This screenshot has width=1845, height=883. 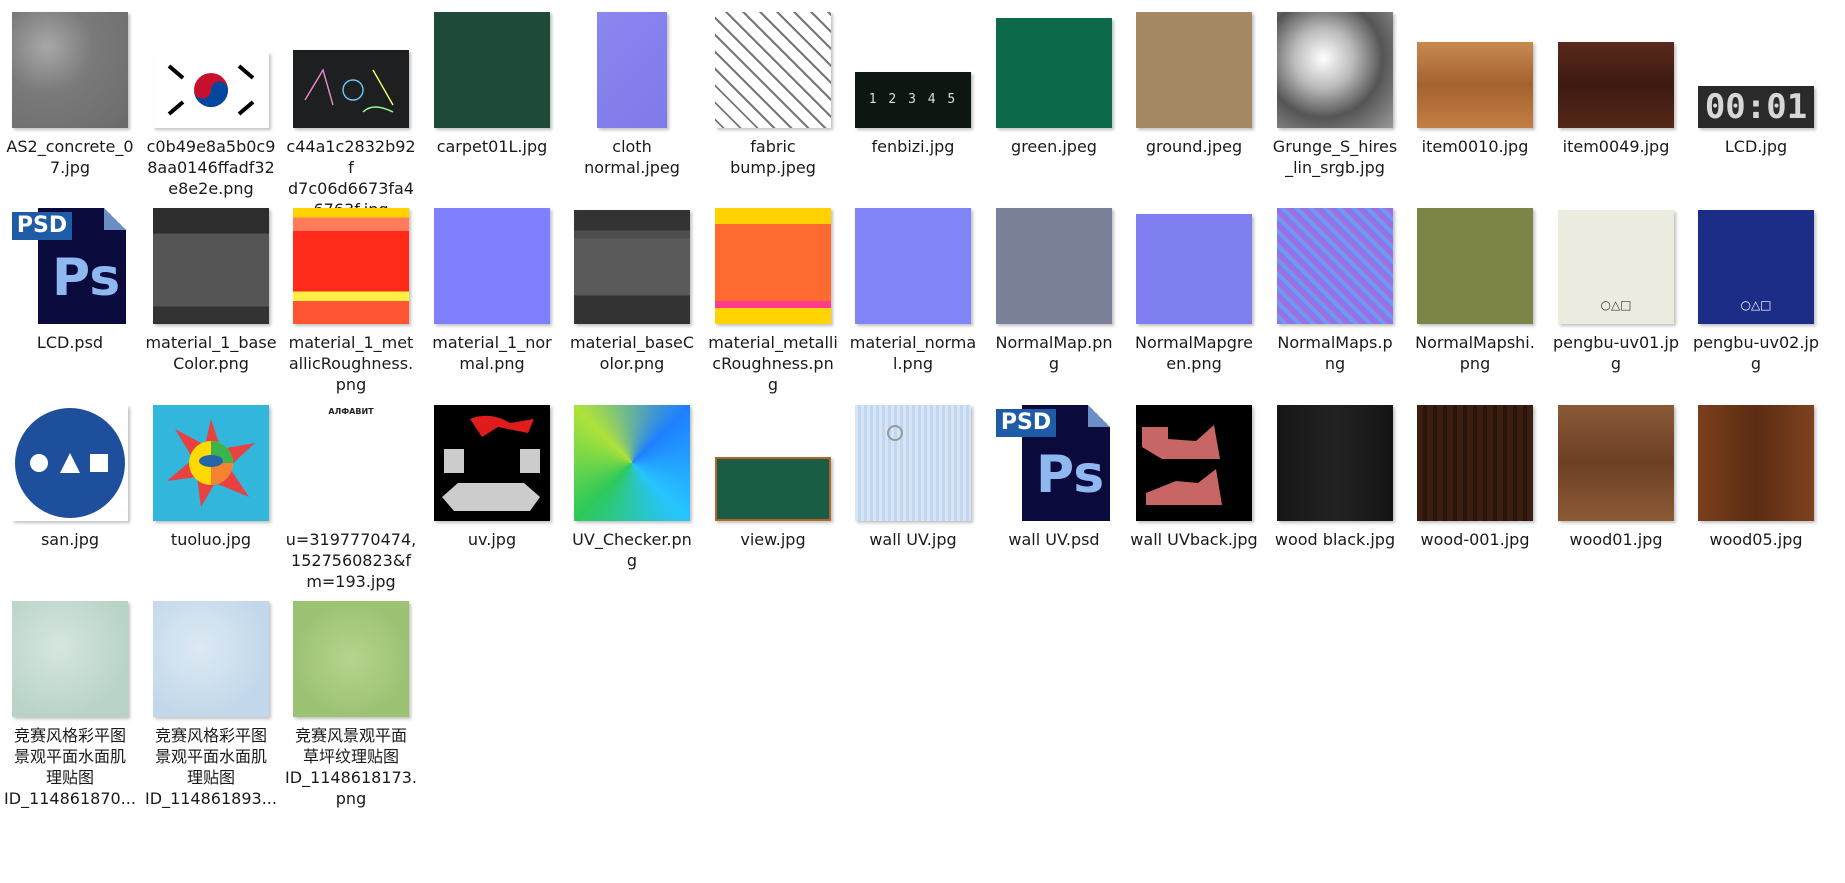 I want to click on file-item: material_norma l.png, so click(x=913, y=291).